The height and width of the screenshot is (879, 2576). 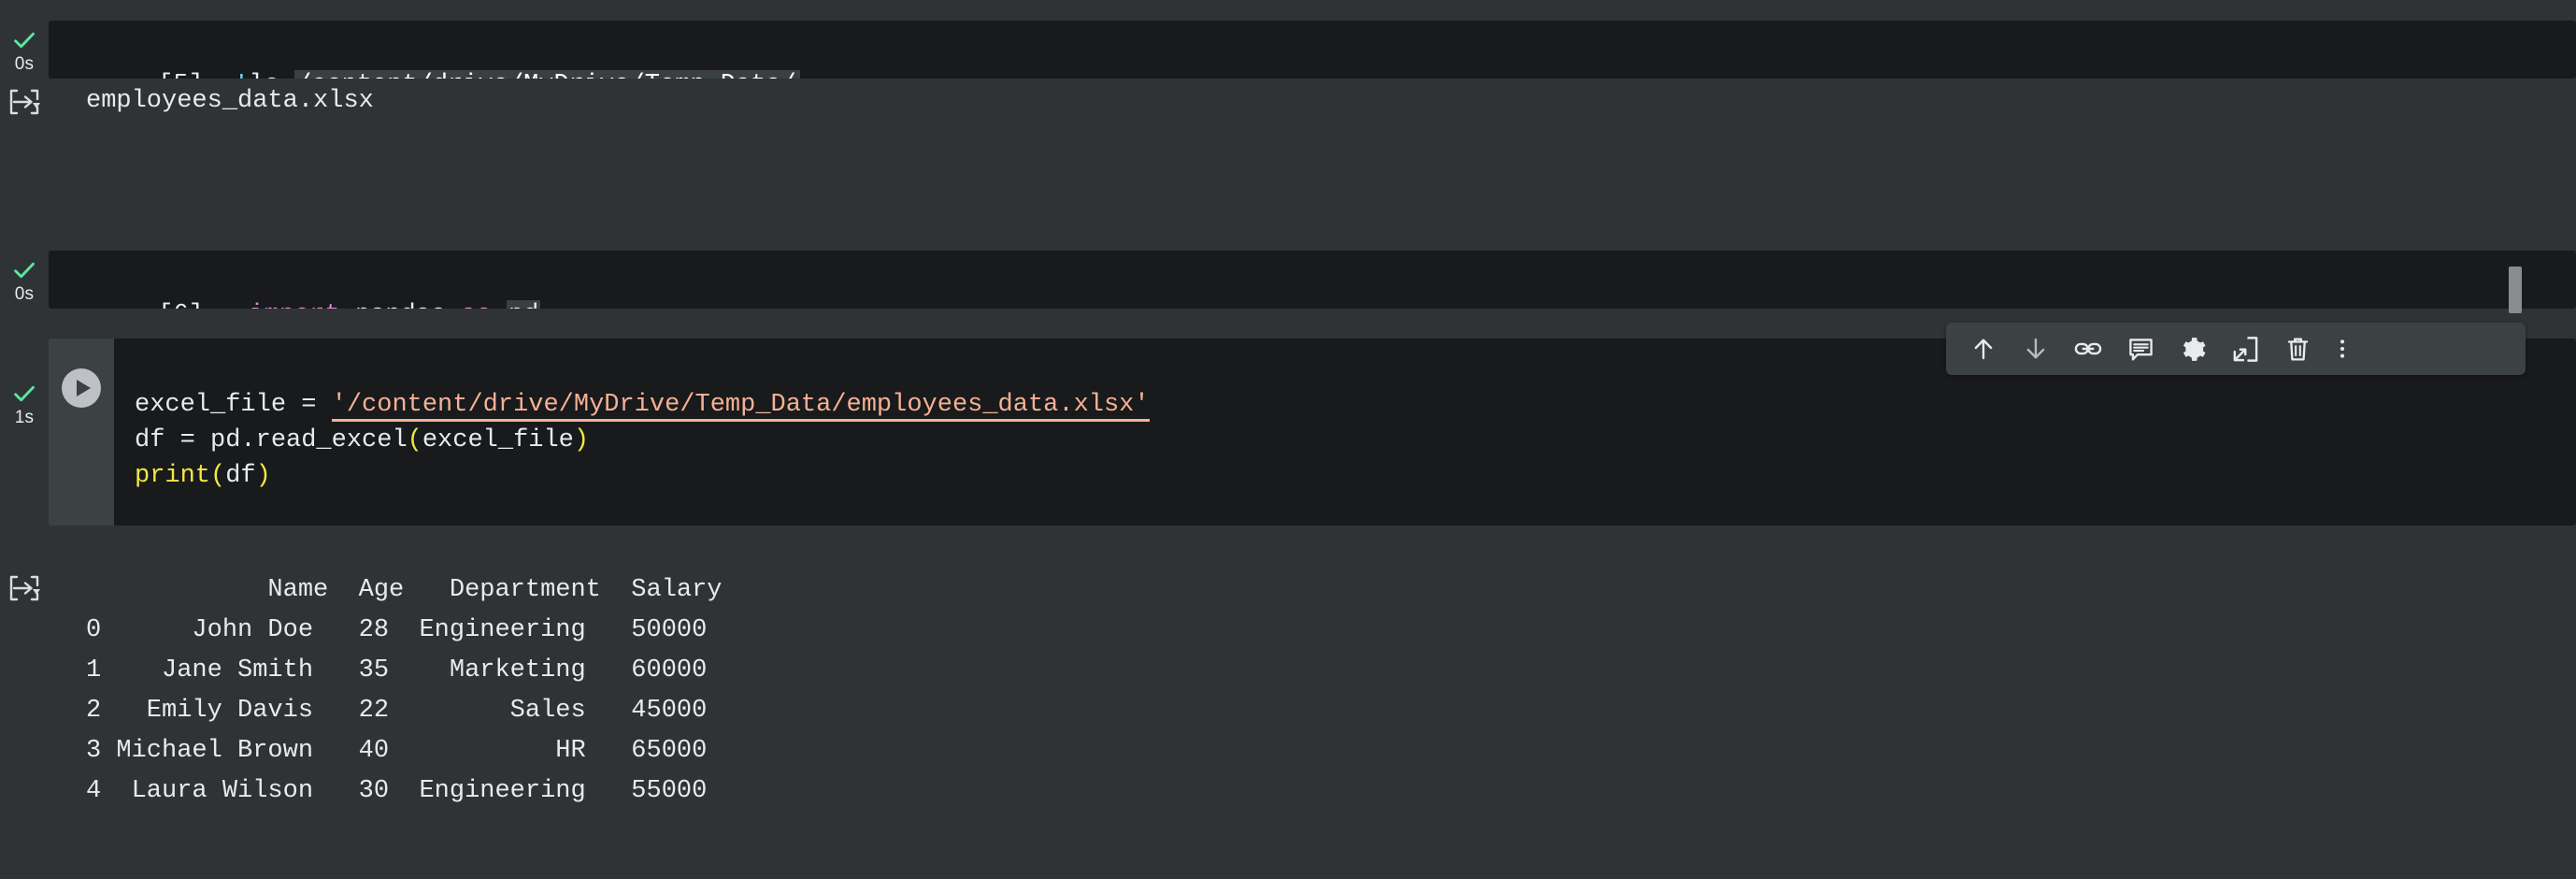 What do you see at coordinates (264, 75) in the screenshot?
I see `shell-command: ls` at bounding box center [264, 75].